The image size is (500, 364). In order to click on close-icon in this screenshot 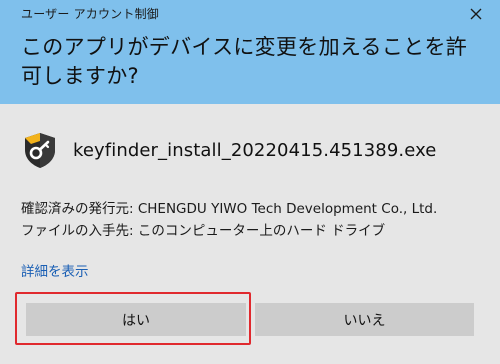, I will do `click(476, 14)`.